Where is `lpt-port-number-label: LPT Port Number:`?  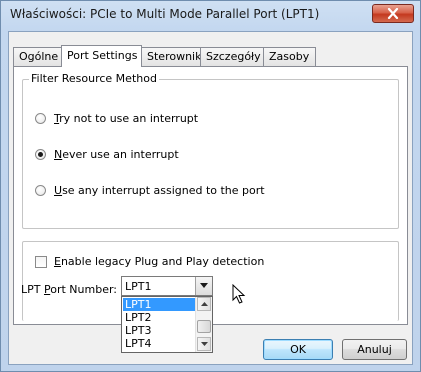
lpt-port-number-label: LPT Port Number: is located at coordinates (69, 289).